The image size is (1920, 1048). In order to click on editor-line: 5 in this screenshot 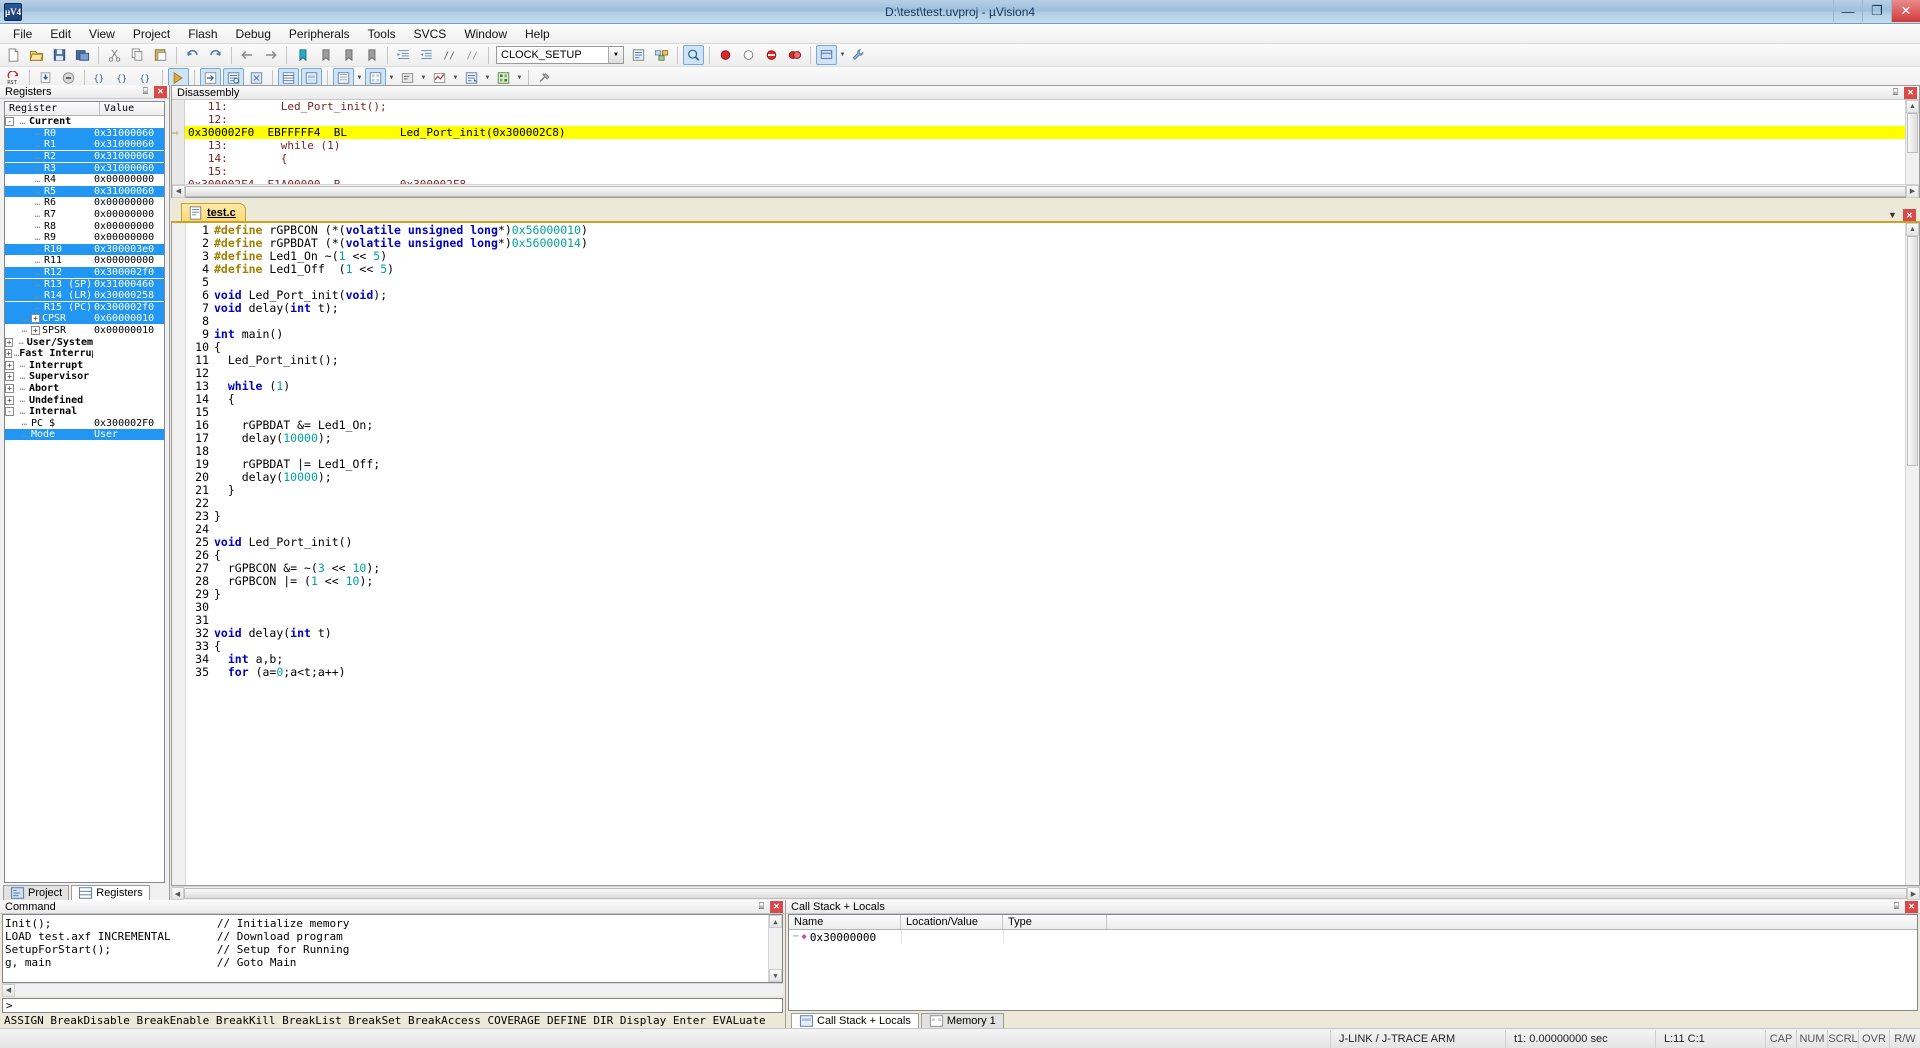, I will do `click(1045, 282)`.